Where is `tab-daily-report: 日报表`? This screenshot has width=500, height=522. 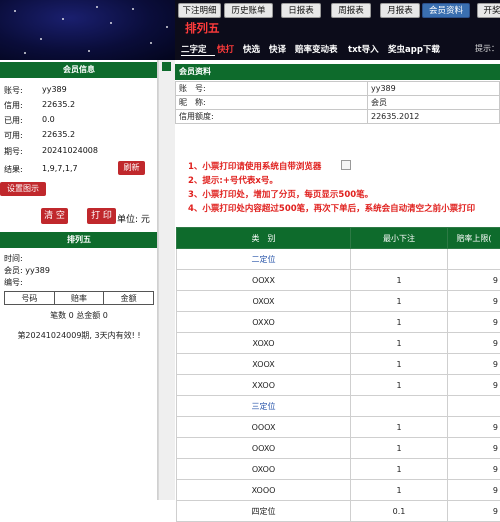 tab-daily-report: 日报表 is located at coordinates (301, 10).